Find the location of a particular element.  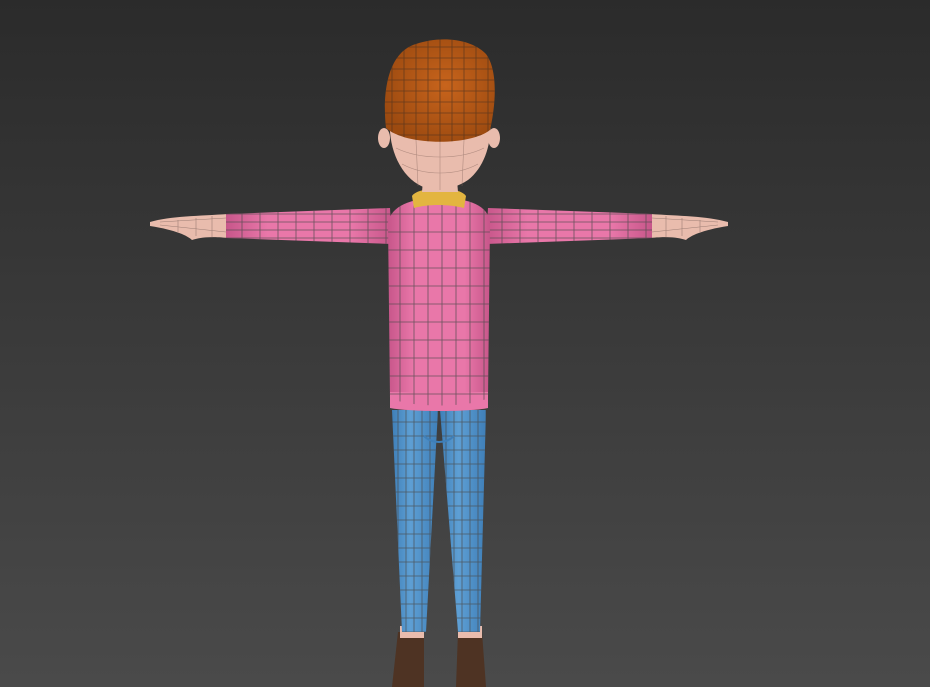

sweater is located at coordinates (439, 304).